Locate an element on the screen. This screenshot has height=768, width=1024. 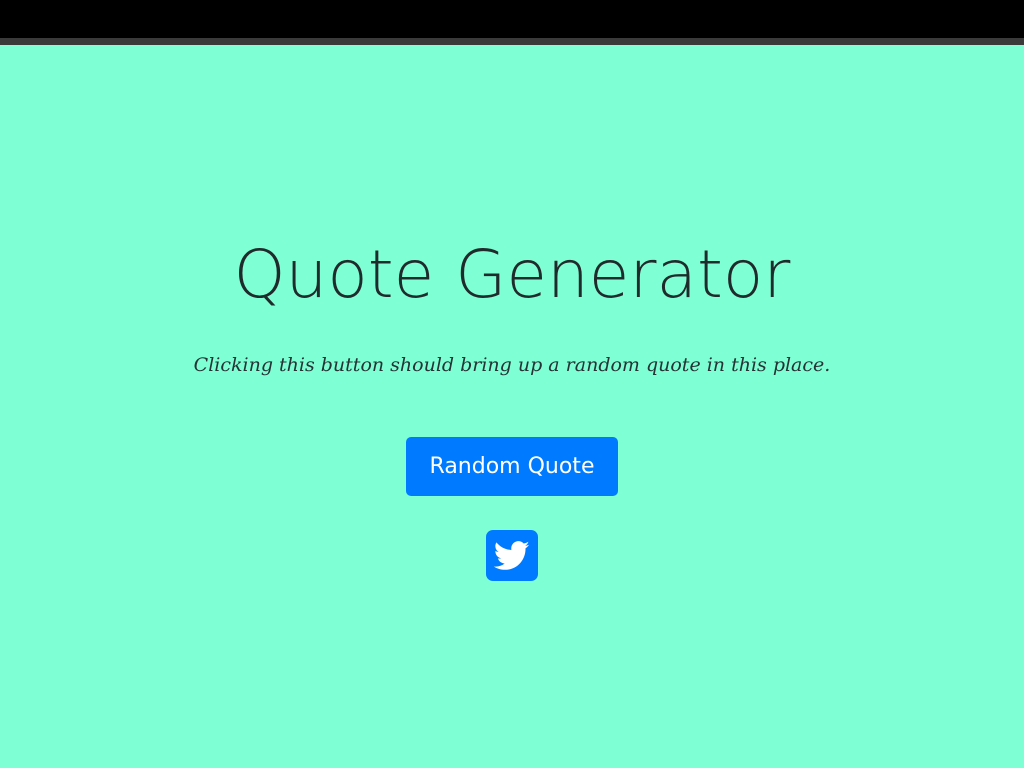
random-quote-button: Random Quote is located at coordinates (512, 466).